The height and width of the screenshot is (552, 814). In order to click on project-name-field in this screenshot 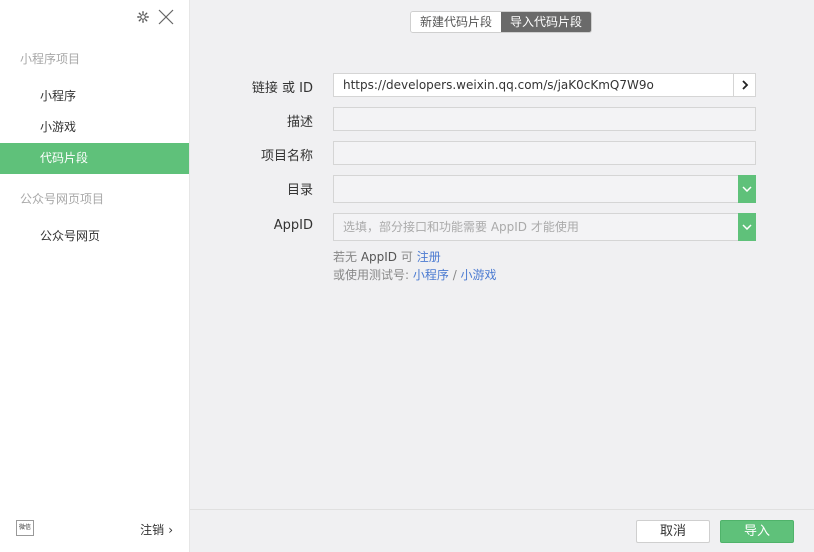, I will do `click(544, 153)`.